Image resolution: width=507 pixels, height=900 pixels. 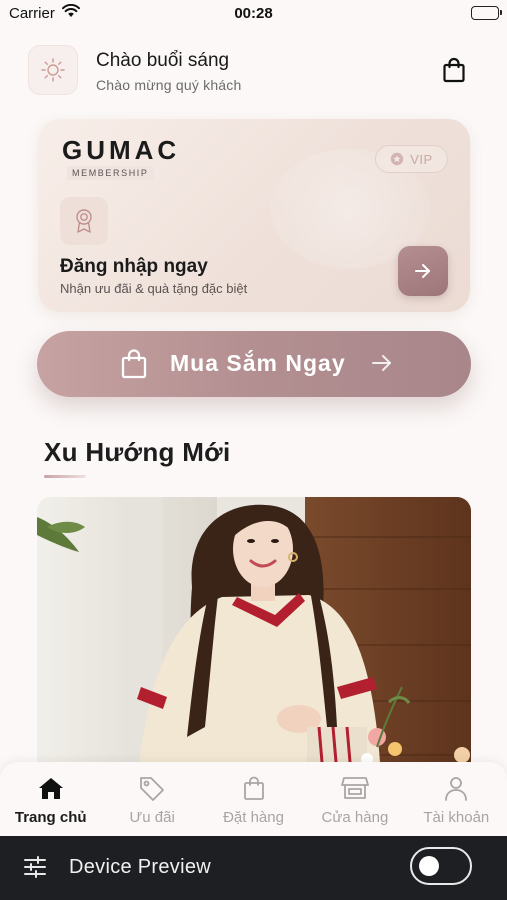 I want to click on tab-offers: Ưu đãi, so click(x=151, y=799).